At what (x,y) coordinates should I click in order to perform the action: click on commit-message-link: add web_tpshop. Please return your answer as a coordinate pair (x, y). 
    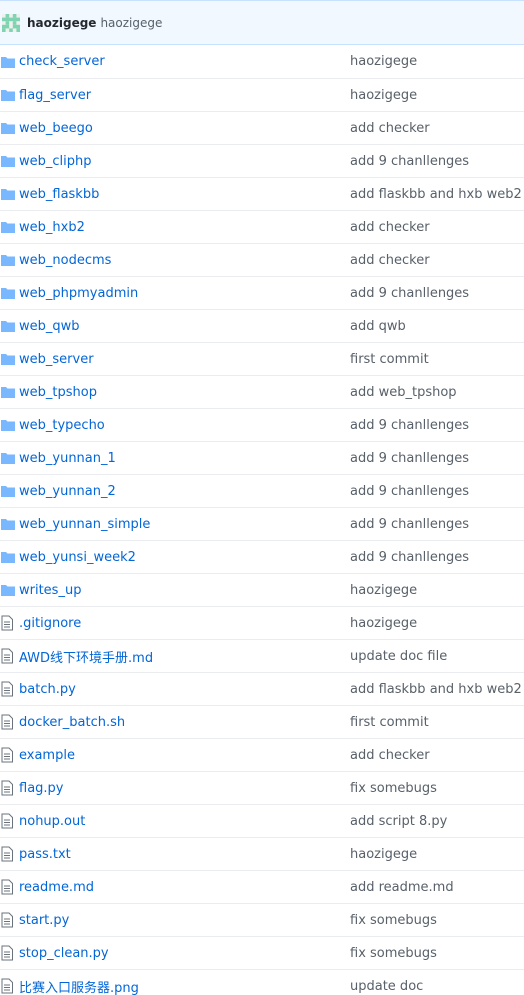
    Looking at the image, I should click on (403, 392).